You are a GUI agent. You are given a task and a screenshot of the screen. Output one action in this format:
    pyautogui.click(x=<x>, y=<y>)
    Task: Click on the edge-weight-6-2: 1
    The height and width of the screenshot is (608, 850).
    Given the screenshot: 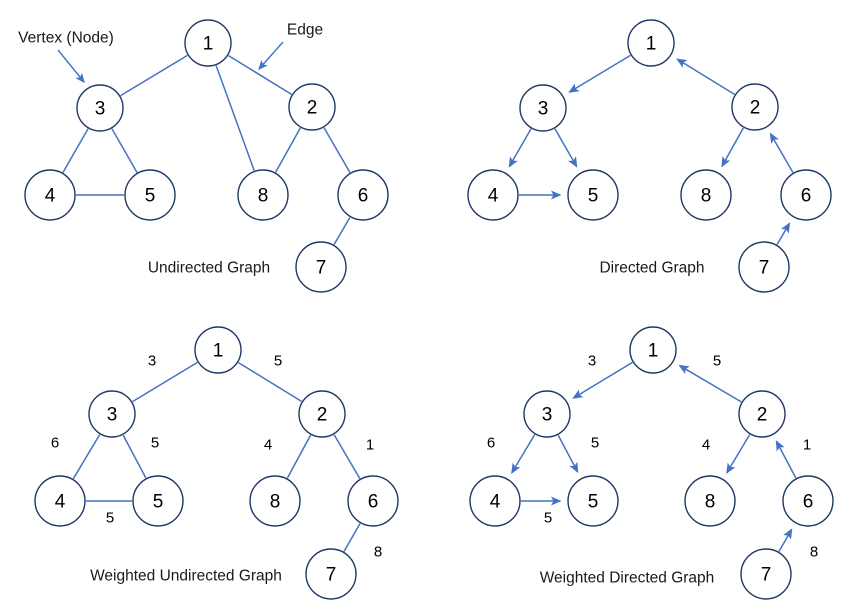 What is the action you would take?
    pyautogui.click(x=807, y=445)
    